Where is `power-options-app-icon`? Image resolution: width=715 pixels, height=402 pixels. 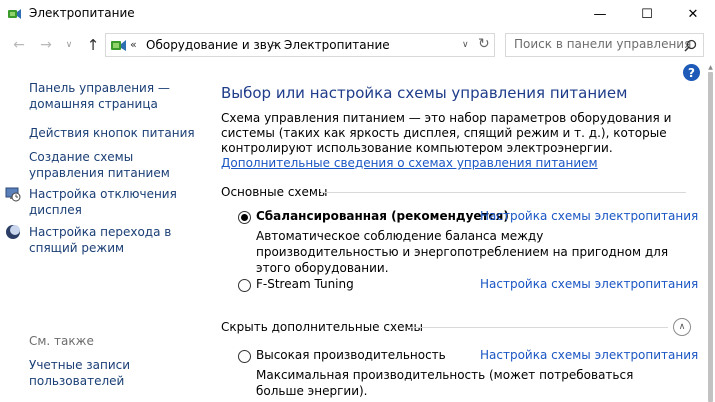
power-options-app-icon is located at coordinates (14, 14).